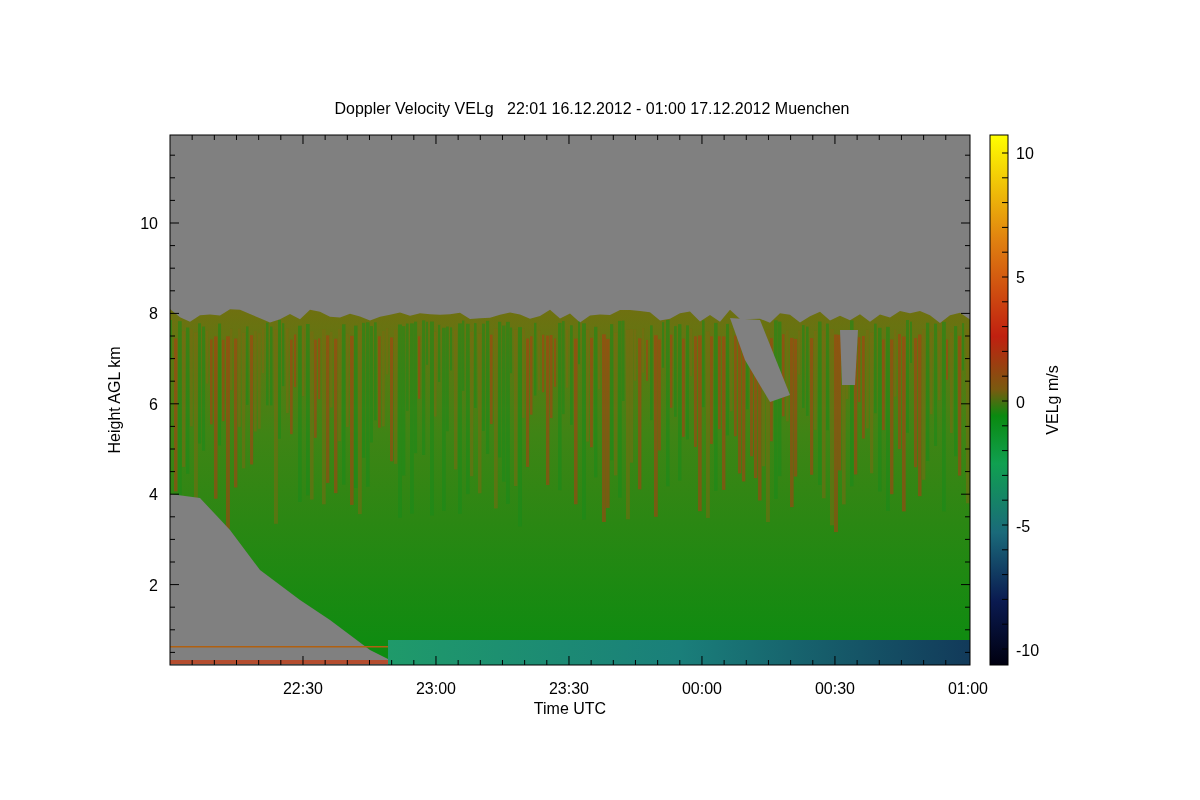 The image size is (1200, 800). Describe the element at coordinates (834, 688) in the screenshot. I see `x-tick-label: 00:30` at that location.